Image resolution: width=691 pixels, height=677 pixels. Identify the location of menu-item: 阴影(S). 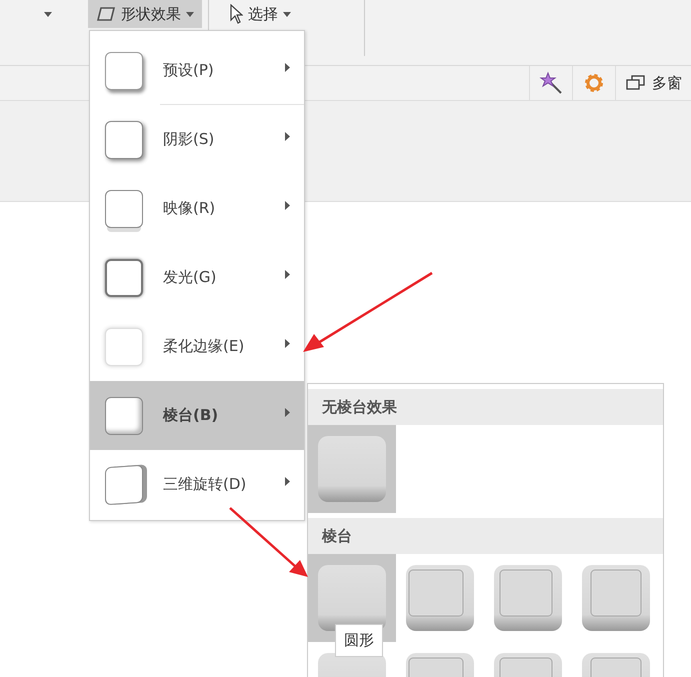
(197, 139).